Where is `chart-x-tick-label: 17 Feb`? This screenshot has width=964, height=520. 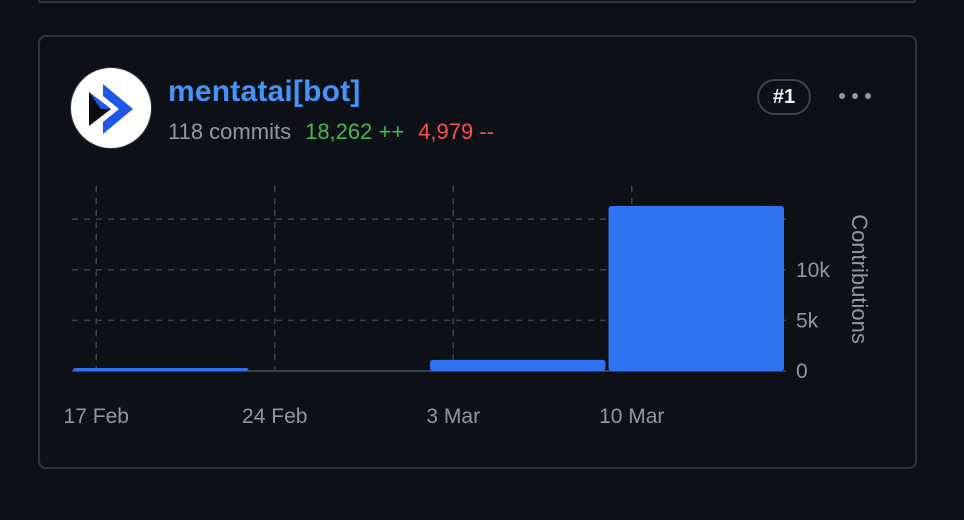 chart-x-tick-label: 17 Feb is located at coordinates (96, 416).